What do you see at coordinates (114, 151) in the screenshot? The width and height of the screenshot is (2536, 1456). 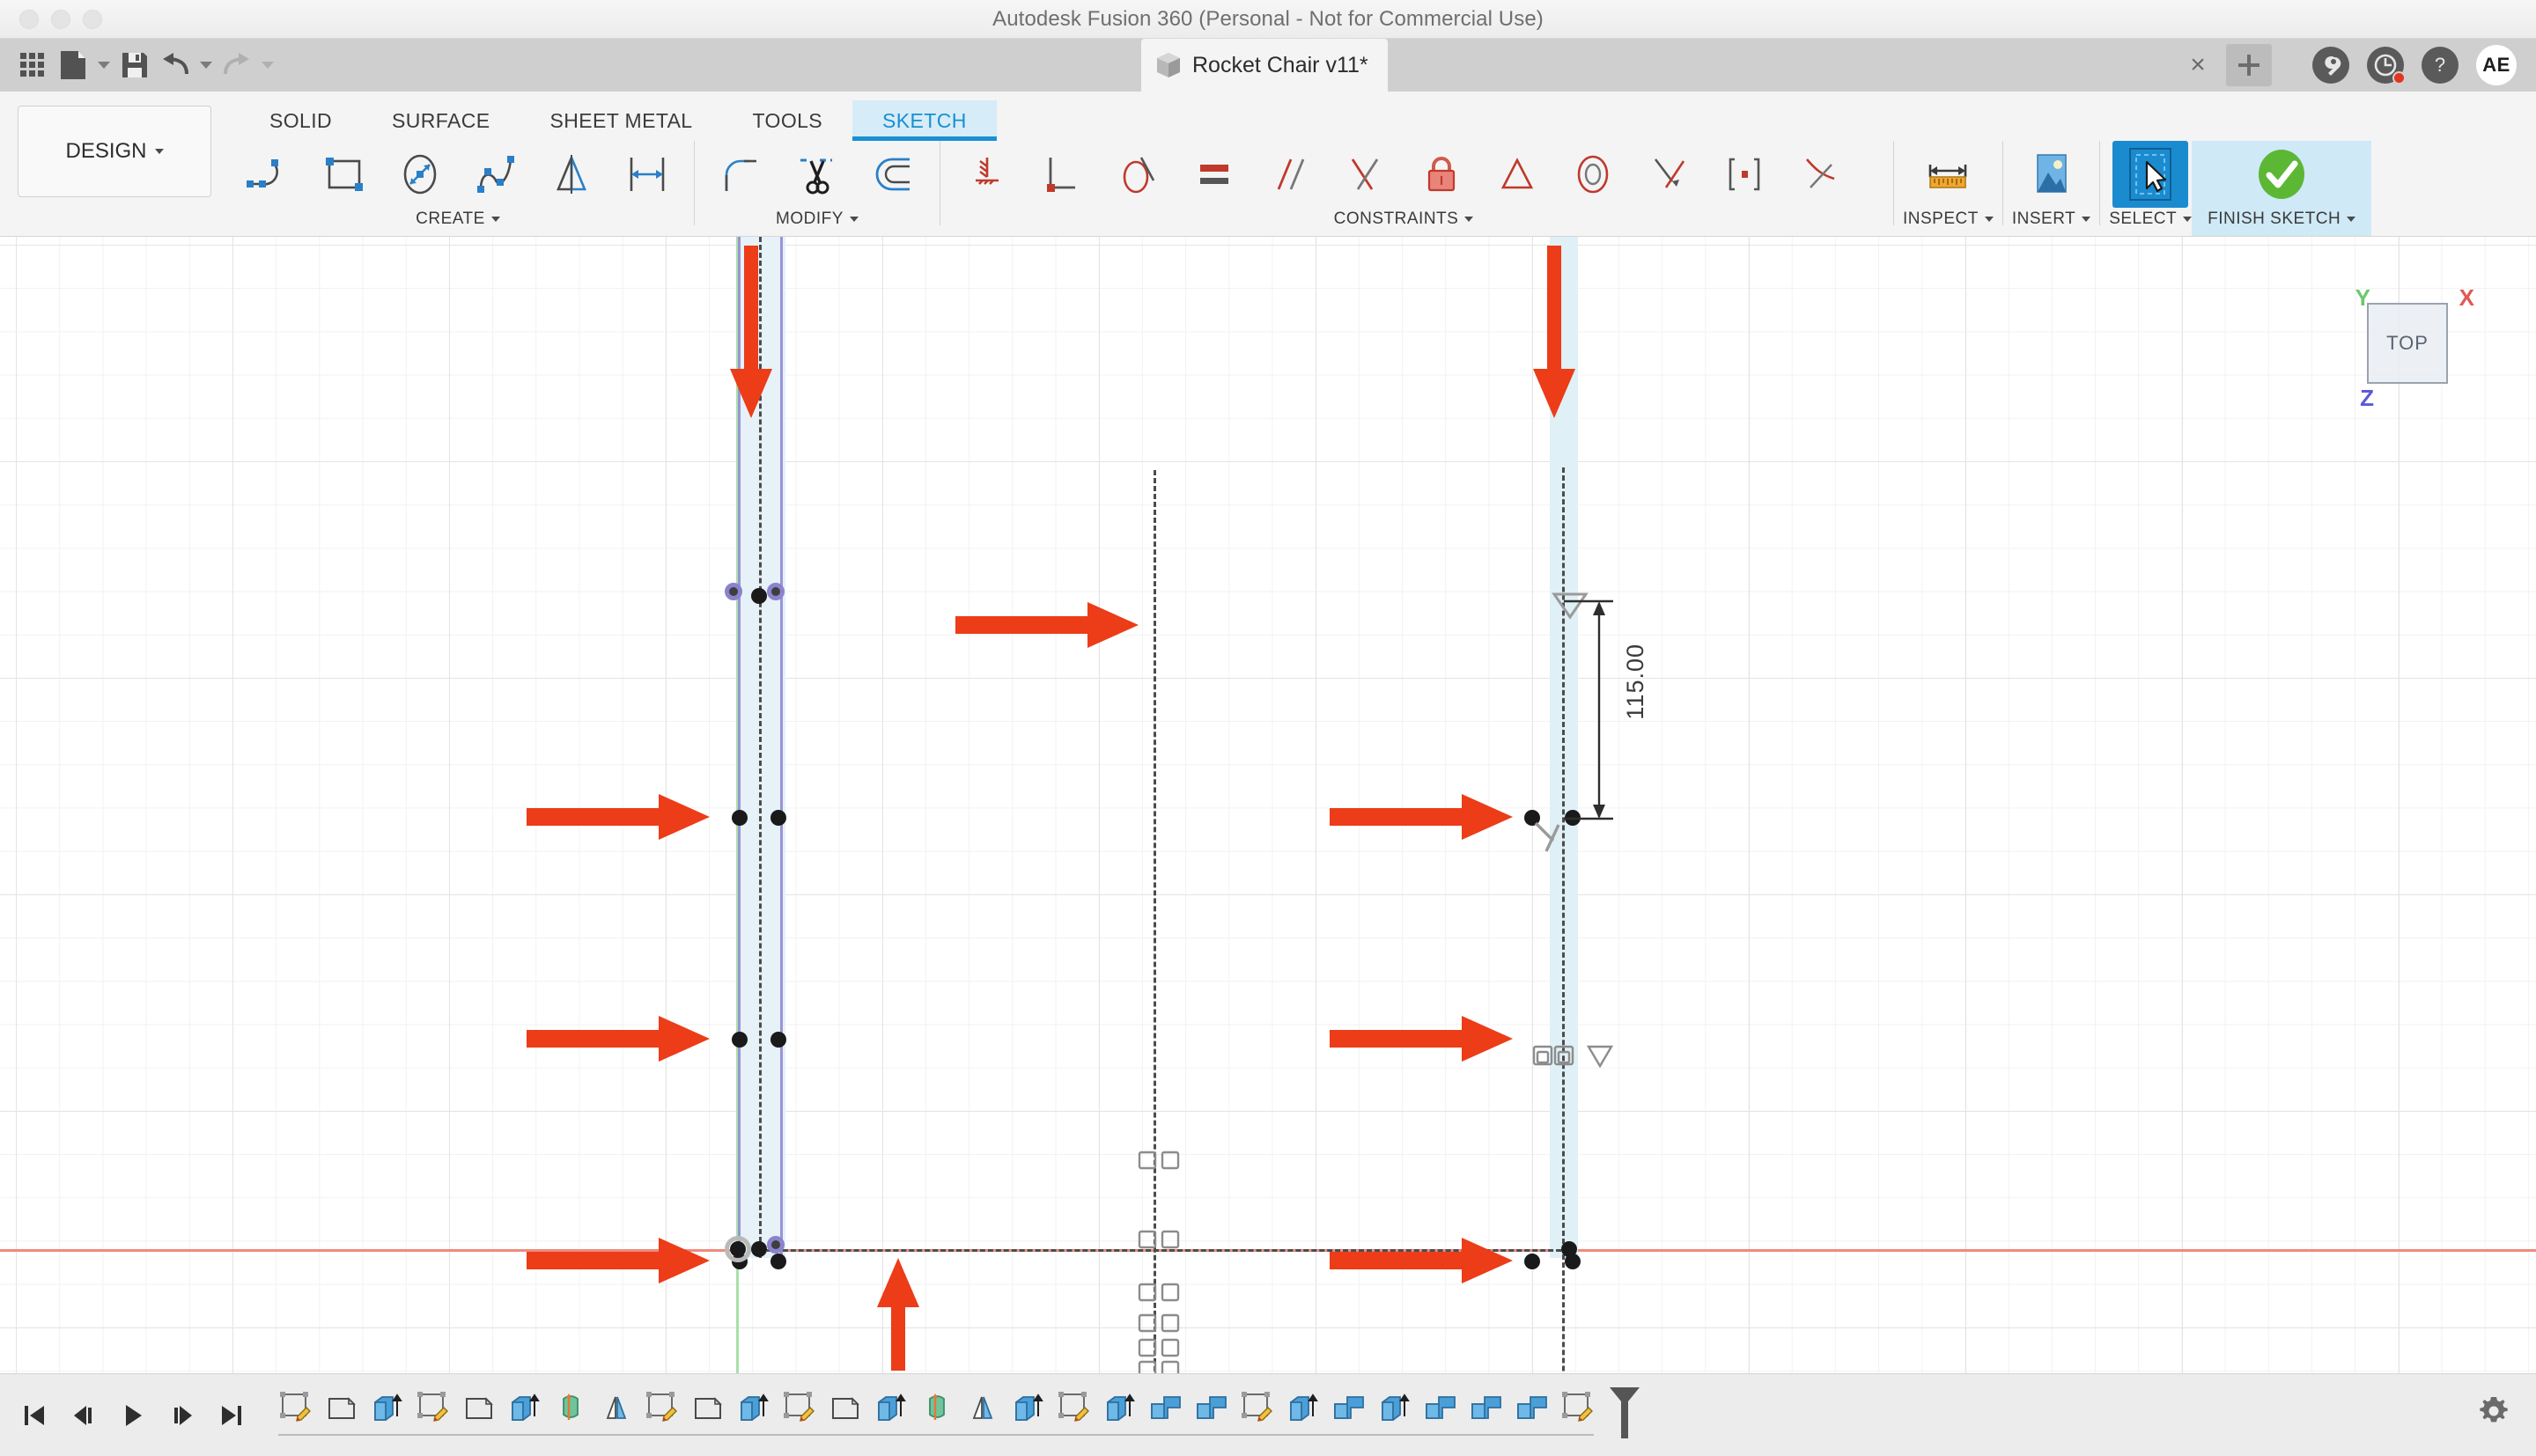 I see `workspace-selector: DESIGN` at bounding box center [114, 151].